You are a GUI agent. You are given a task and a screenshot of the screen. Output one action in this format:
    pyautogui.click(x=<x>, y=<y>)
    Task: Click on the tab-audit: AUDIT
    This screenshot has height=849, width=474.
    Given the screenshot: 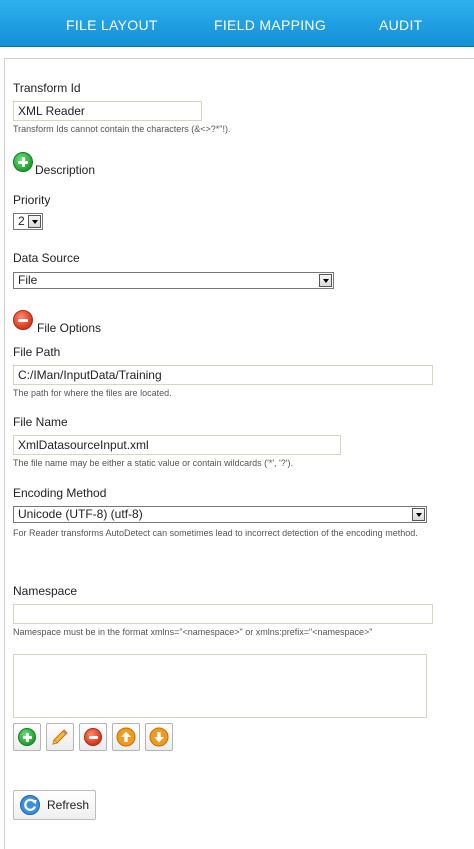 What is the action you would take?
    pyautogui.click(x=401, y=23)
    